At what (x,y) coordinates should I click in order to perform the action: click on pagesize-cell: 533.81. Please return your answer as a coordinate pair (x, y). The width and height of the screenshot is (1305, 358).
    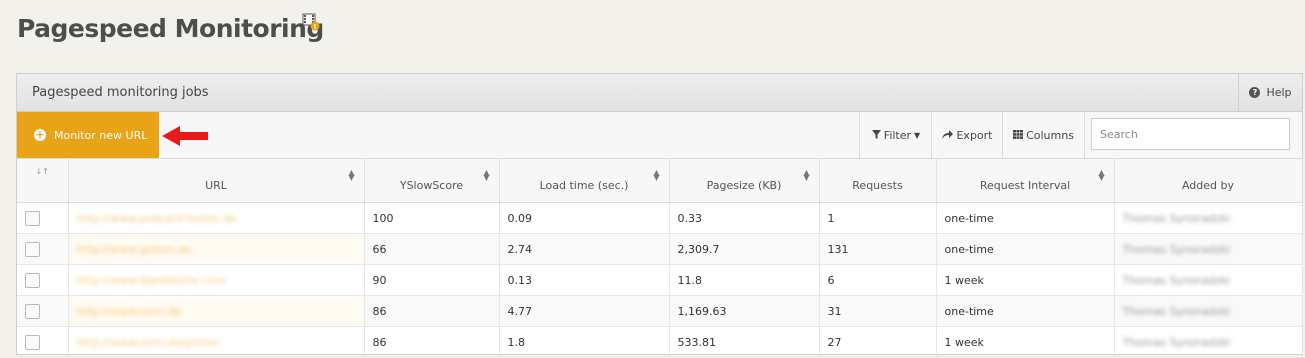
    Looking at the image, I should click on (744, 342).